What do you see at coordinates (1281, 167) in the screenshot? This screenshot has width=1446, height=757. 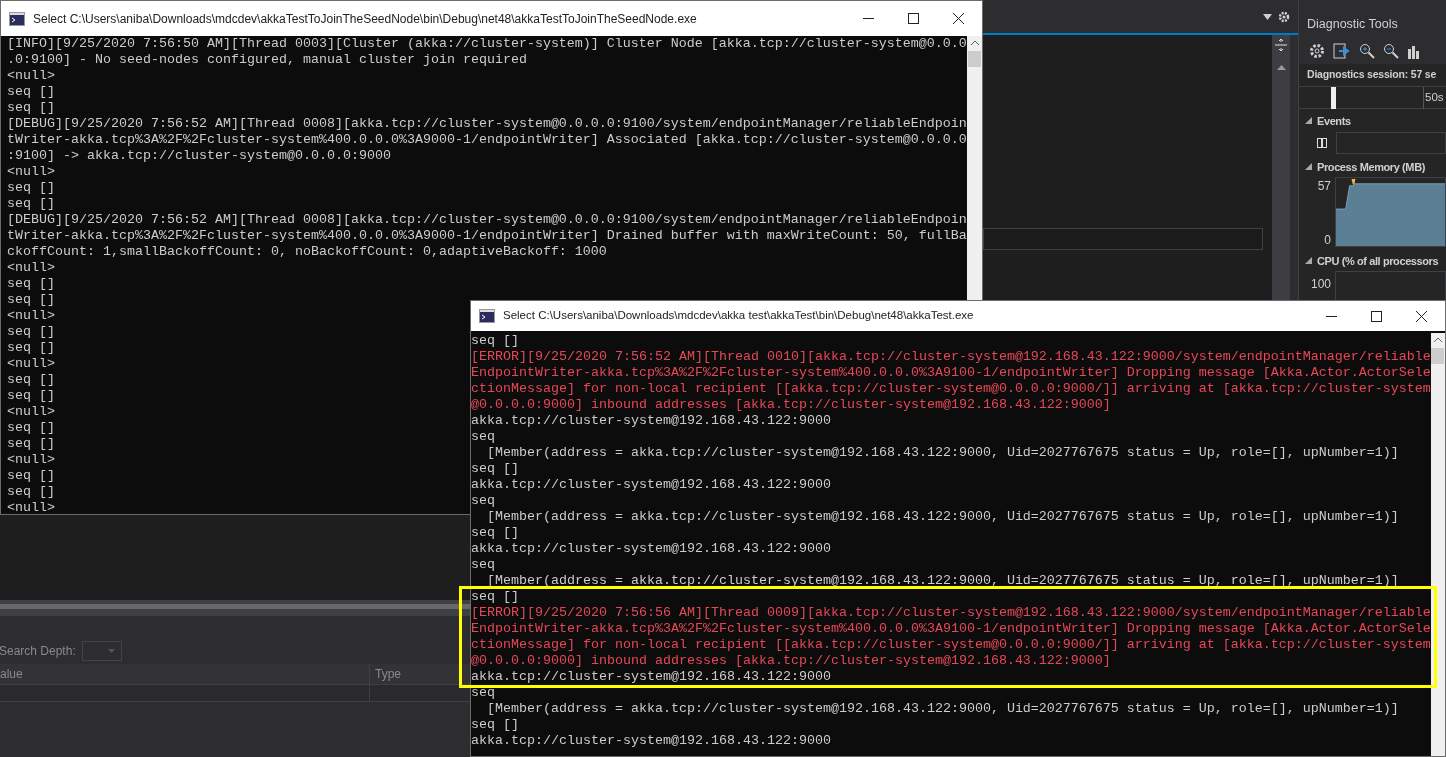 I see `scrollbar` at bounding box center [1281, 167].